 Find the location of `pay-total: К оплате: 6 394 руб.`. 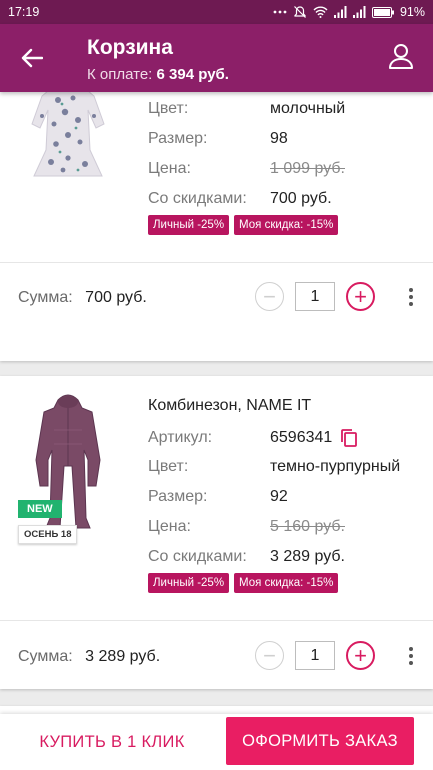

pay-total: К оплате: 6 394 руб. is located at coordinates (158, 74).